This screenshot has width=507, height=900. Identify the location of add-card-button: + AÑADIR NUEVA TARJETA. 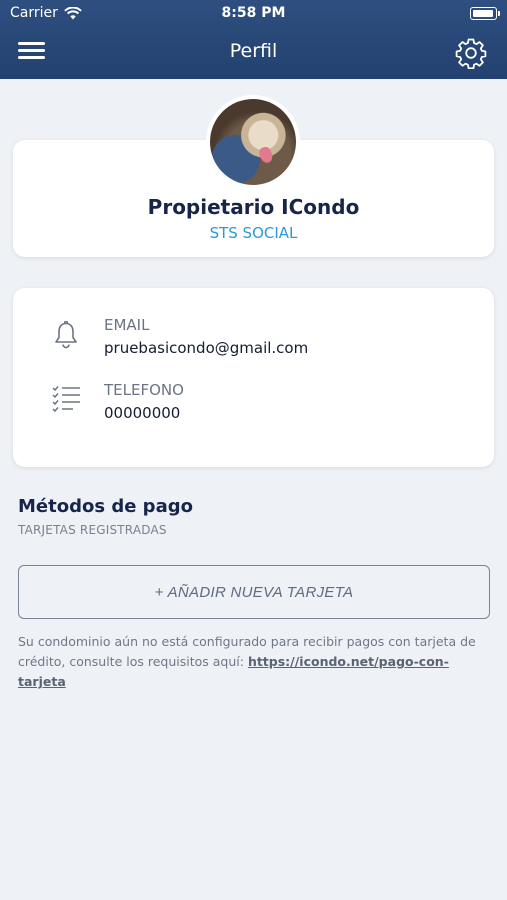
(254, 592).